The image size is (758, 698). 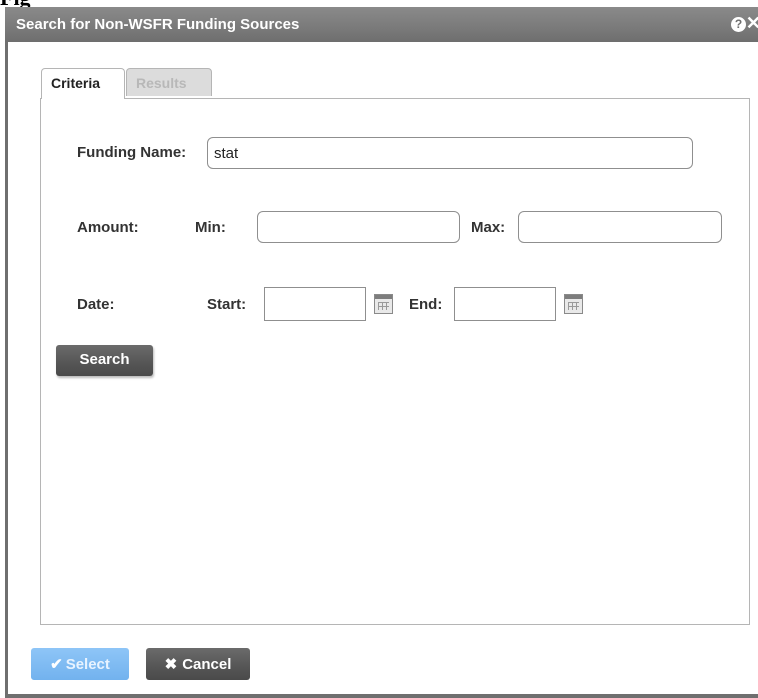 I want to click on funding-name-input, so click(x=450, y=153).